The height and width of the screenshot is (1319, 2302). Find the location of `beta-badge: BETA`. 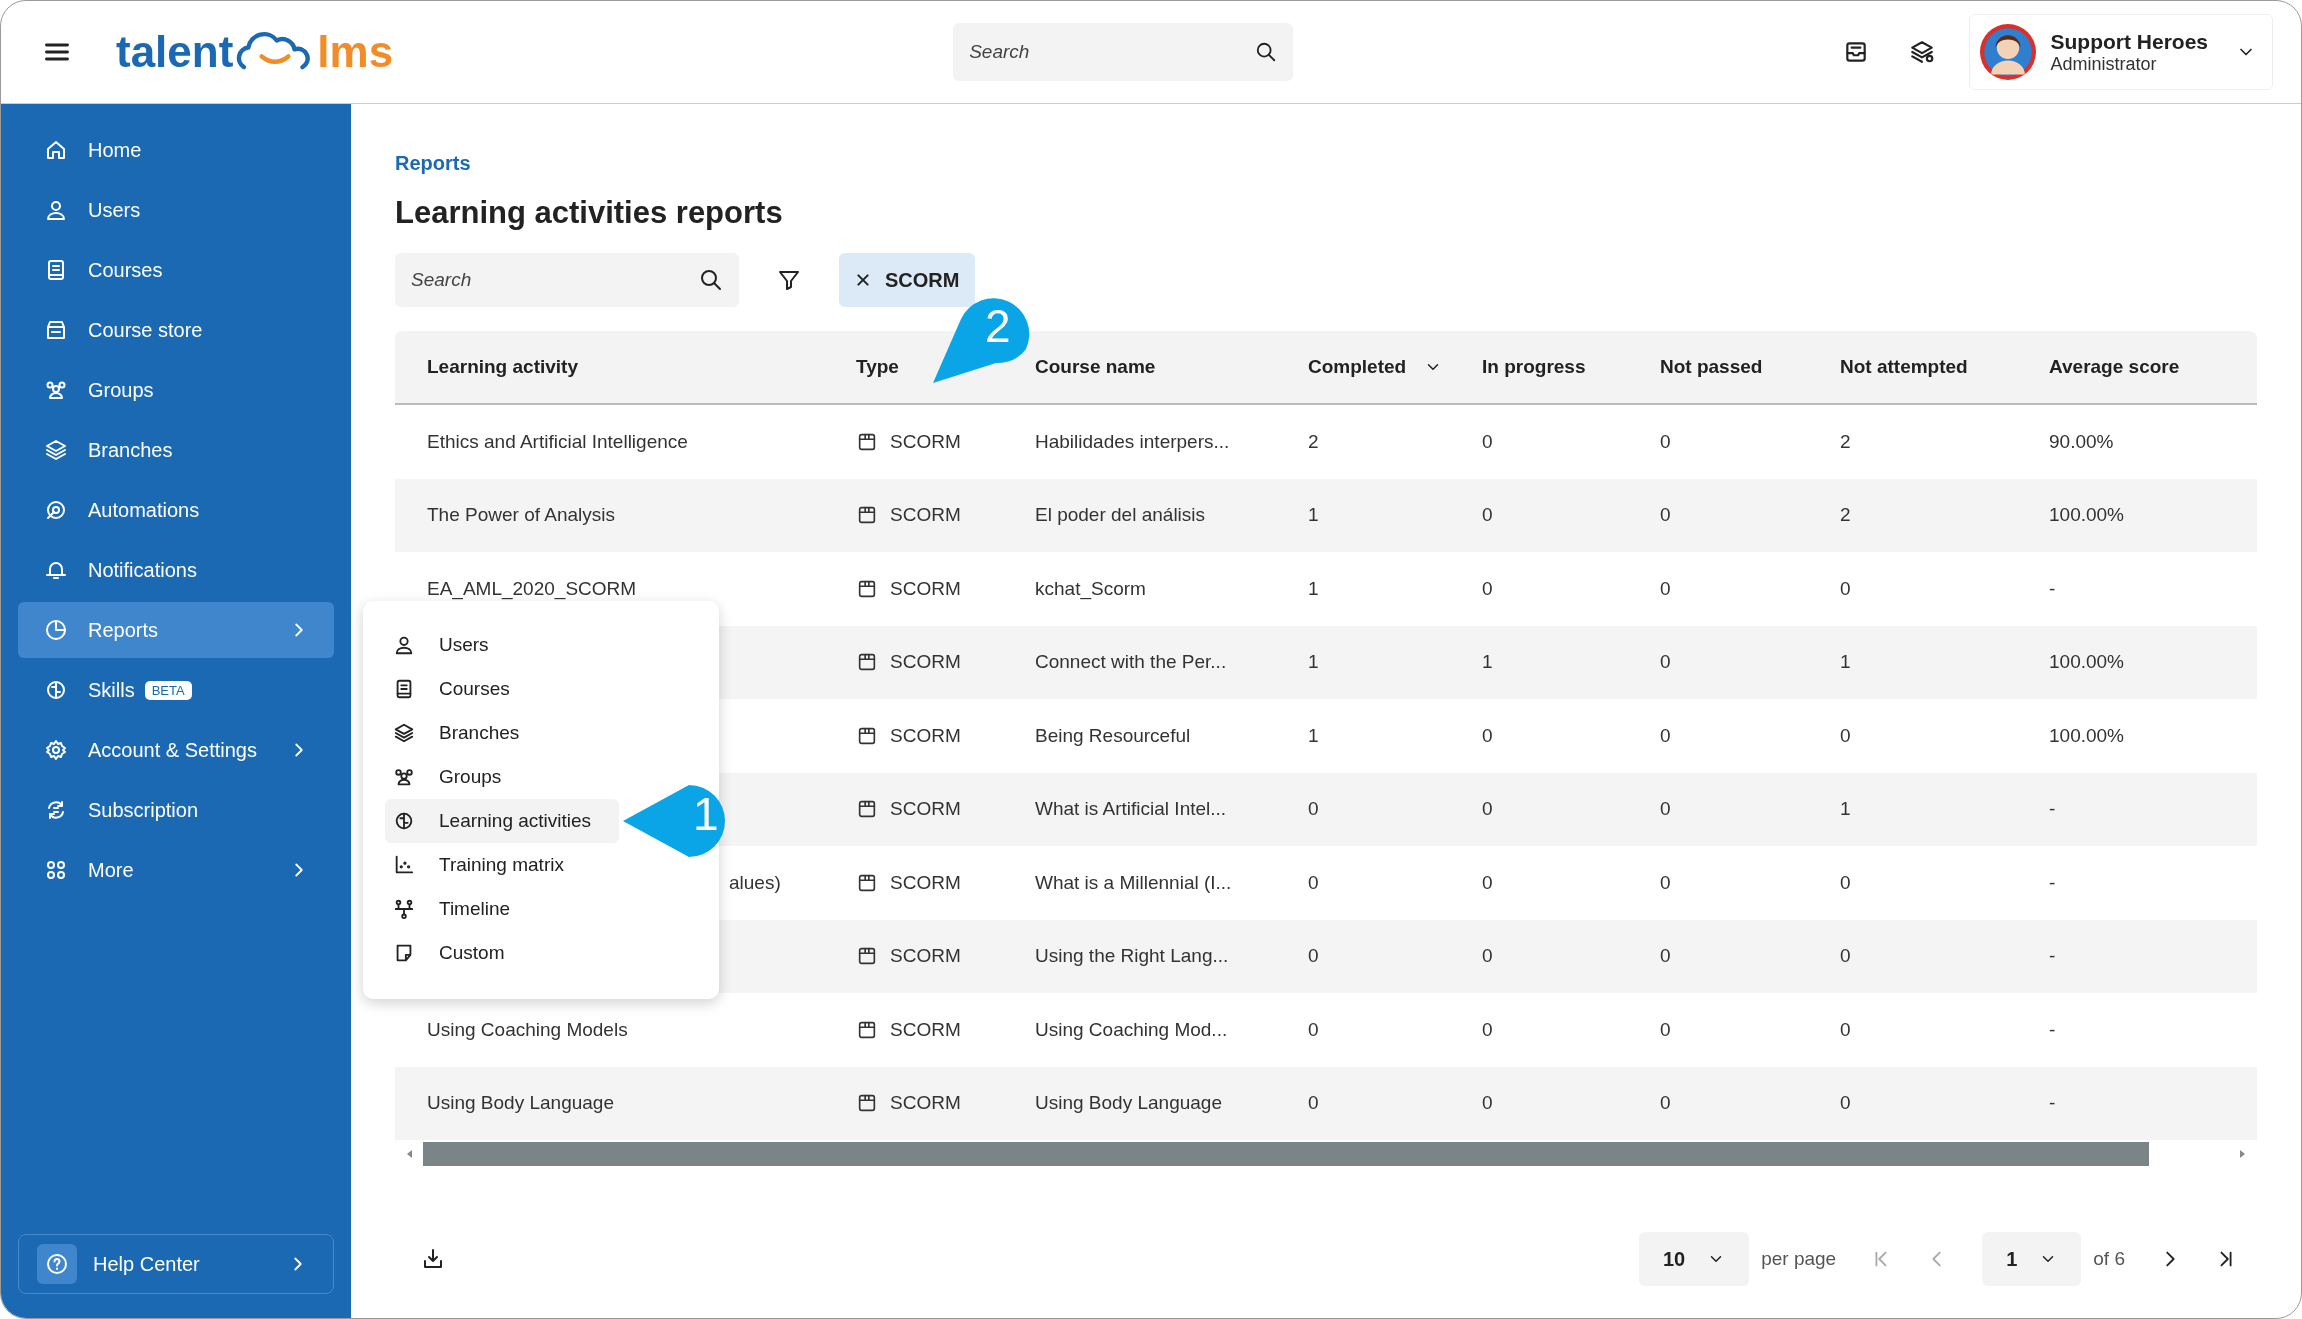

beta-badge: BETA is located at coordinates (168, 690).